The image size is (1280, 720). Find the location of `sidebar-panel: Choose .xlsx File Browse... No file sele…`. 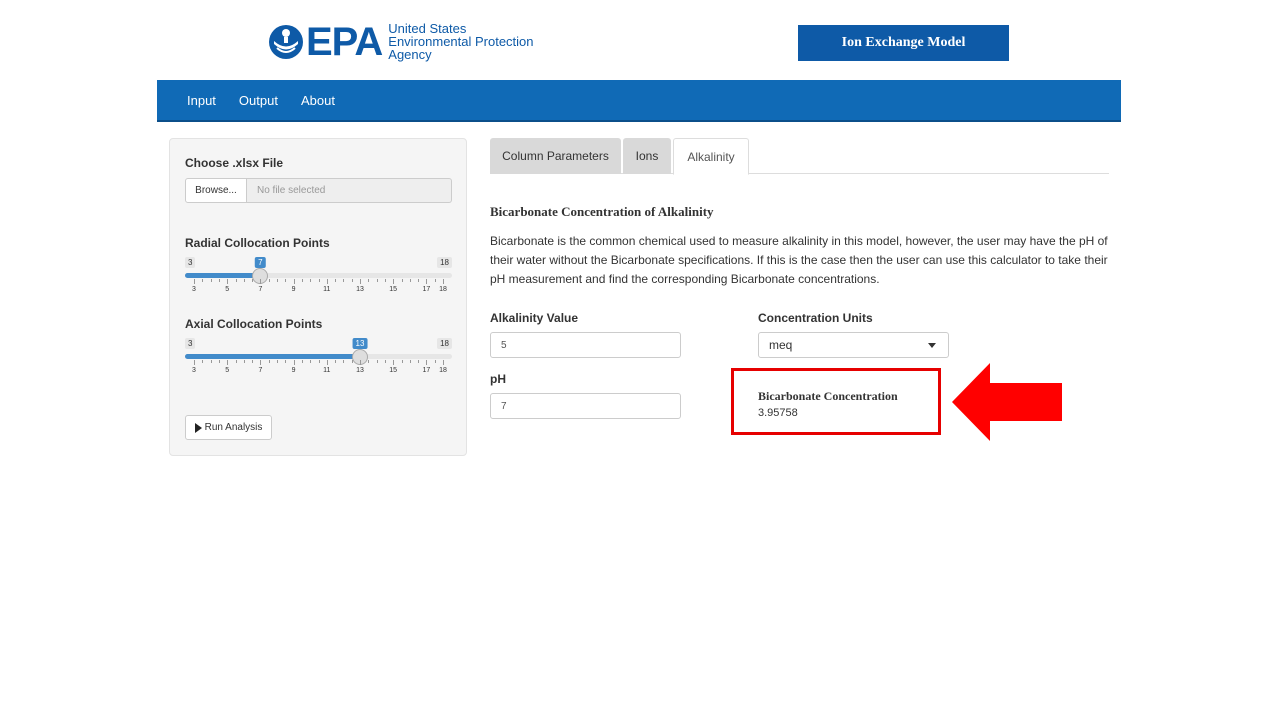

sidebar-panel: Choose .xlsx File Browse... No file sele… is located at coordinates (318, 297).